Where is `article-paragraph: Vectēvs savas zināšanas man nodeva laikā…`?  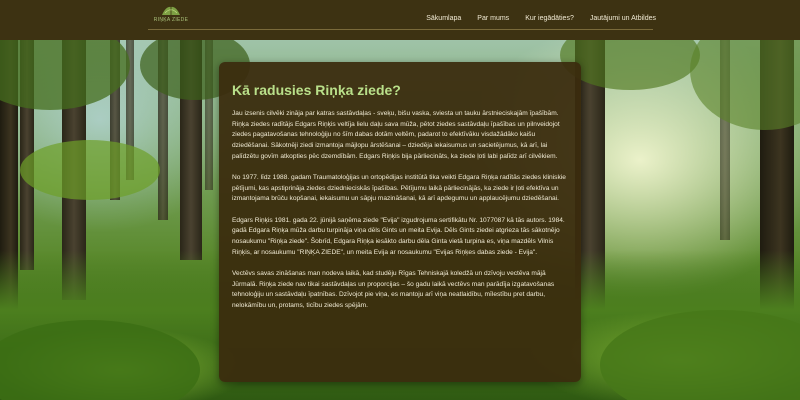
article-paragraph: Vectēvs savas zināšanas man nodeva laikā… is located at coordinates (393, 289).